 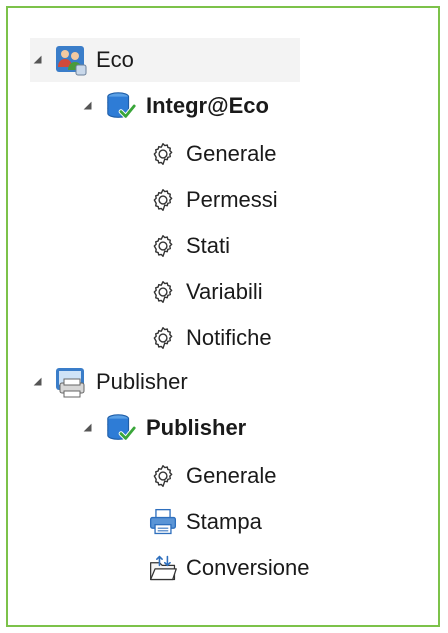 I want to click on tree-node-pub-generale: Generale, so click(x=212, y=476).